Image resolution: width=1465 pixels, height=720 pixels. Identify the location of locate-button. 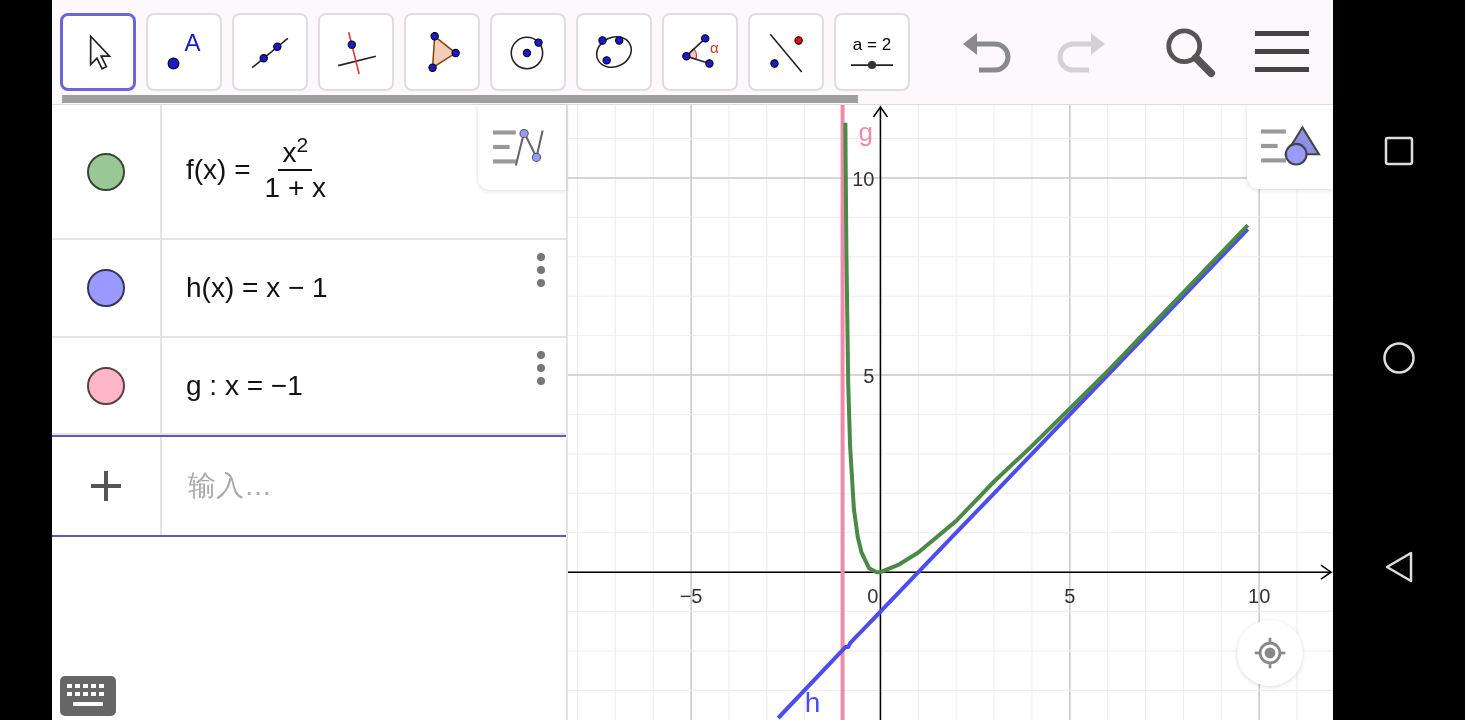
(1270, 653).